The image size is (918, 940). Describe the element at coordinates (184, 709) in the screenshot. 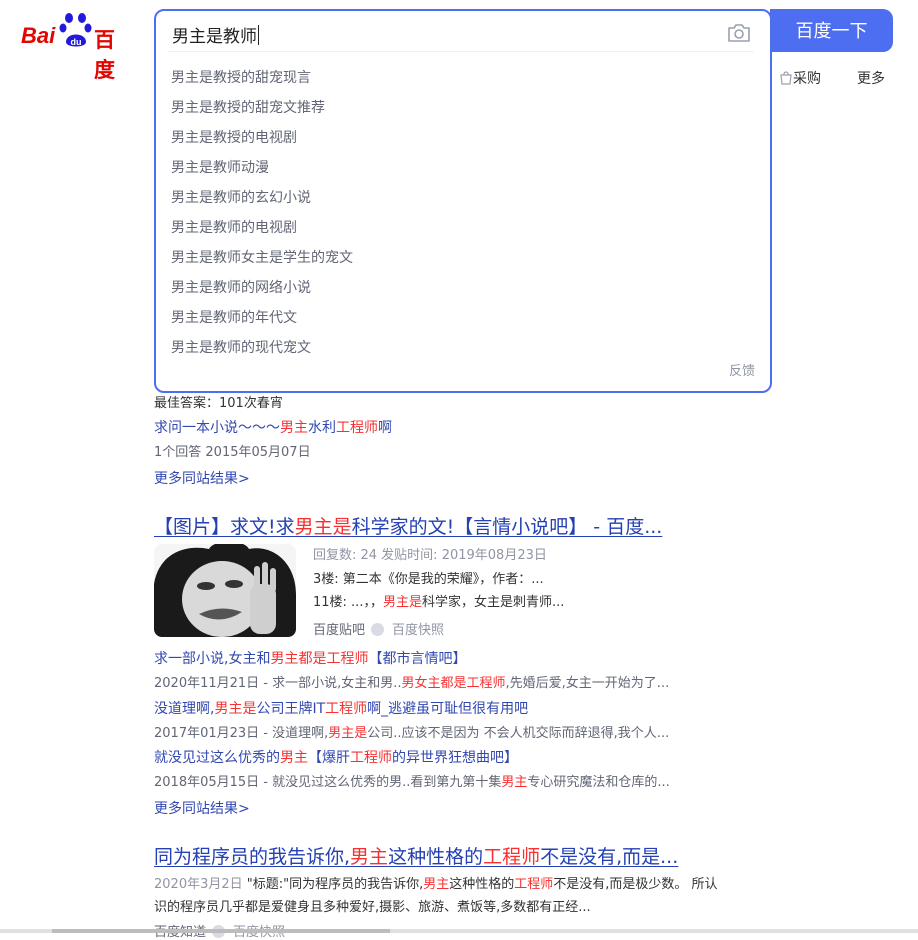

I see `s2-prefix: 没道理啊,` at that location.